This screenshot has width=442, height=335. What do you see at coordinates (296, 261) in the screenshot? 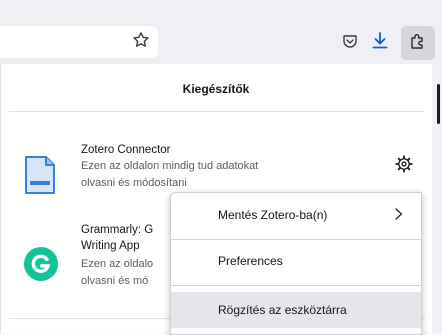
I see `menu-item-preferences: Preferences` at bounding box center [296, 261].